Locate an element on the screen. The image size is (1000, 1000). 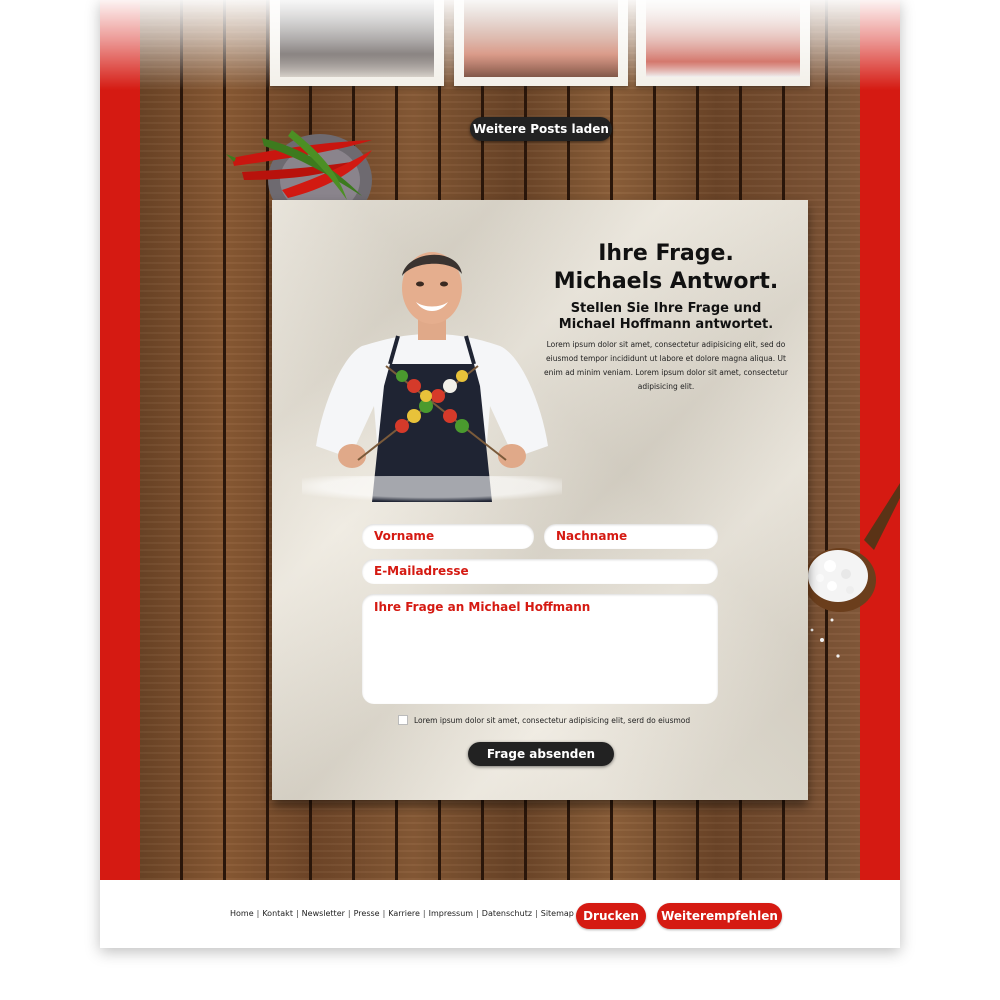
red-side-band-left is located at coordinates (120, 440).